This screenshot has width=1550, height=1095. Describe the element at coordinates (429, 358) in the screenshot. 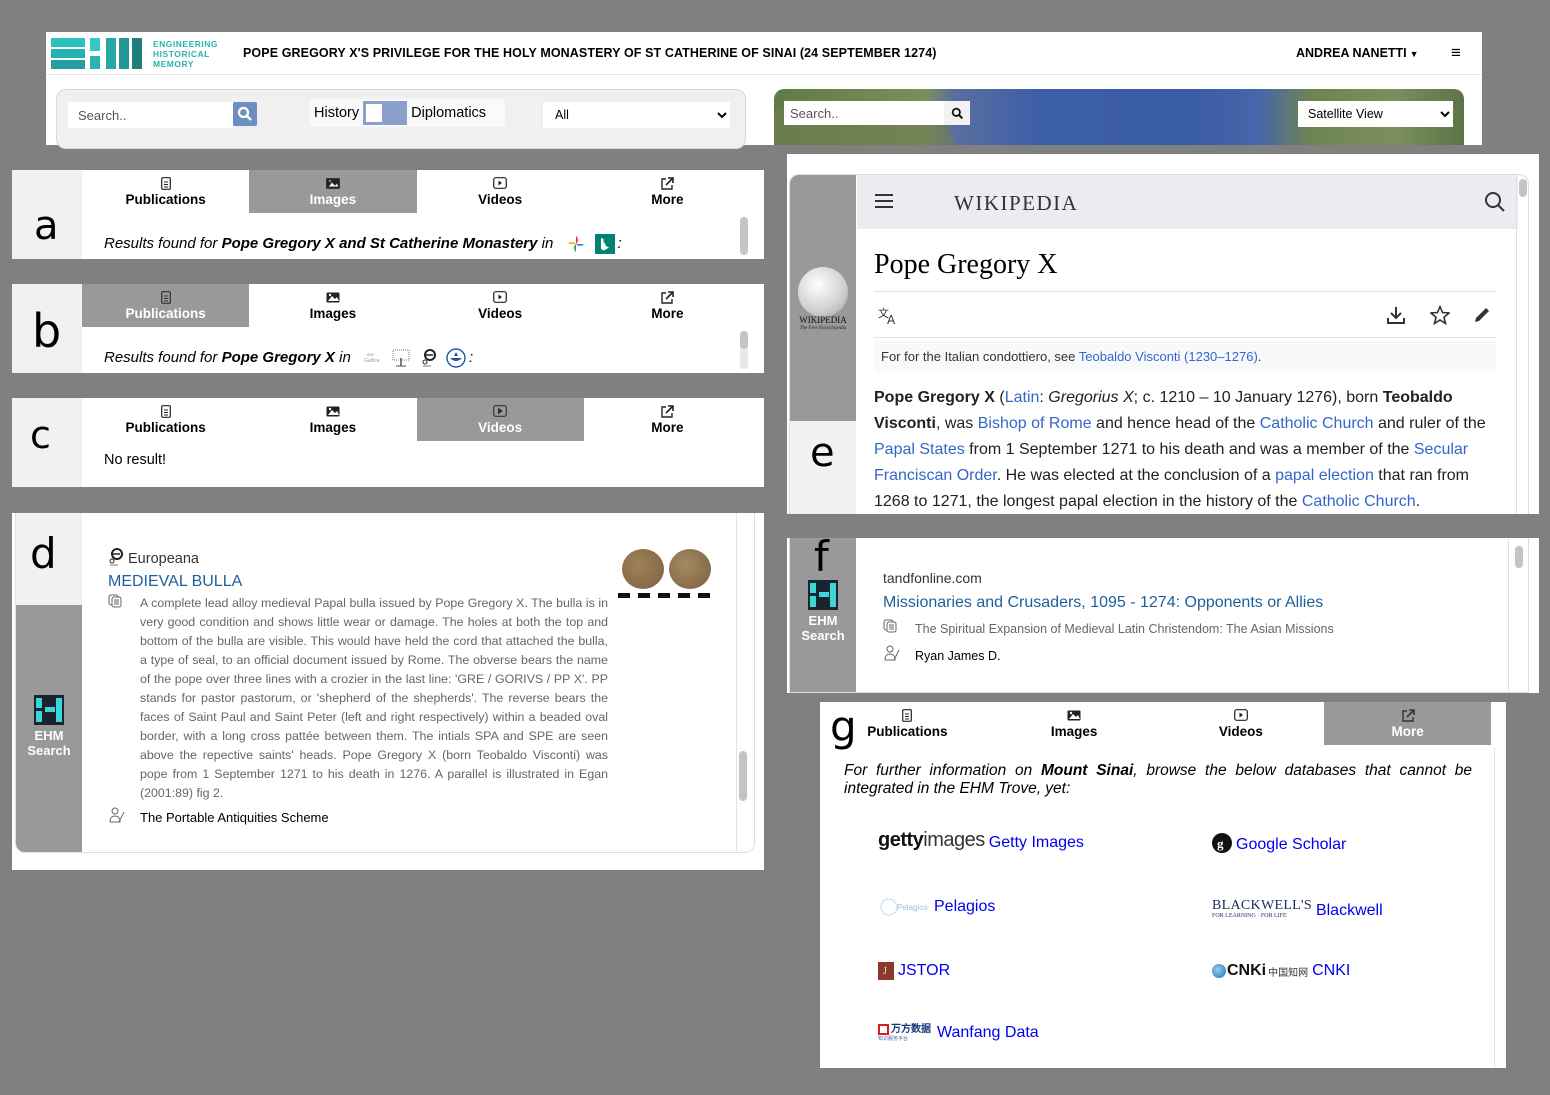

I see `europeana-icon` at that location.